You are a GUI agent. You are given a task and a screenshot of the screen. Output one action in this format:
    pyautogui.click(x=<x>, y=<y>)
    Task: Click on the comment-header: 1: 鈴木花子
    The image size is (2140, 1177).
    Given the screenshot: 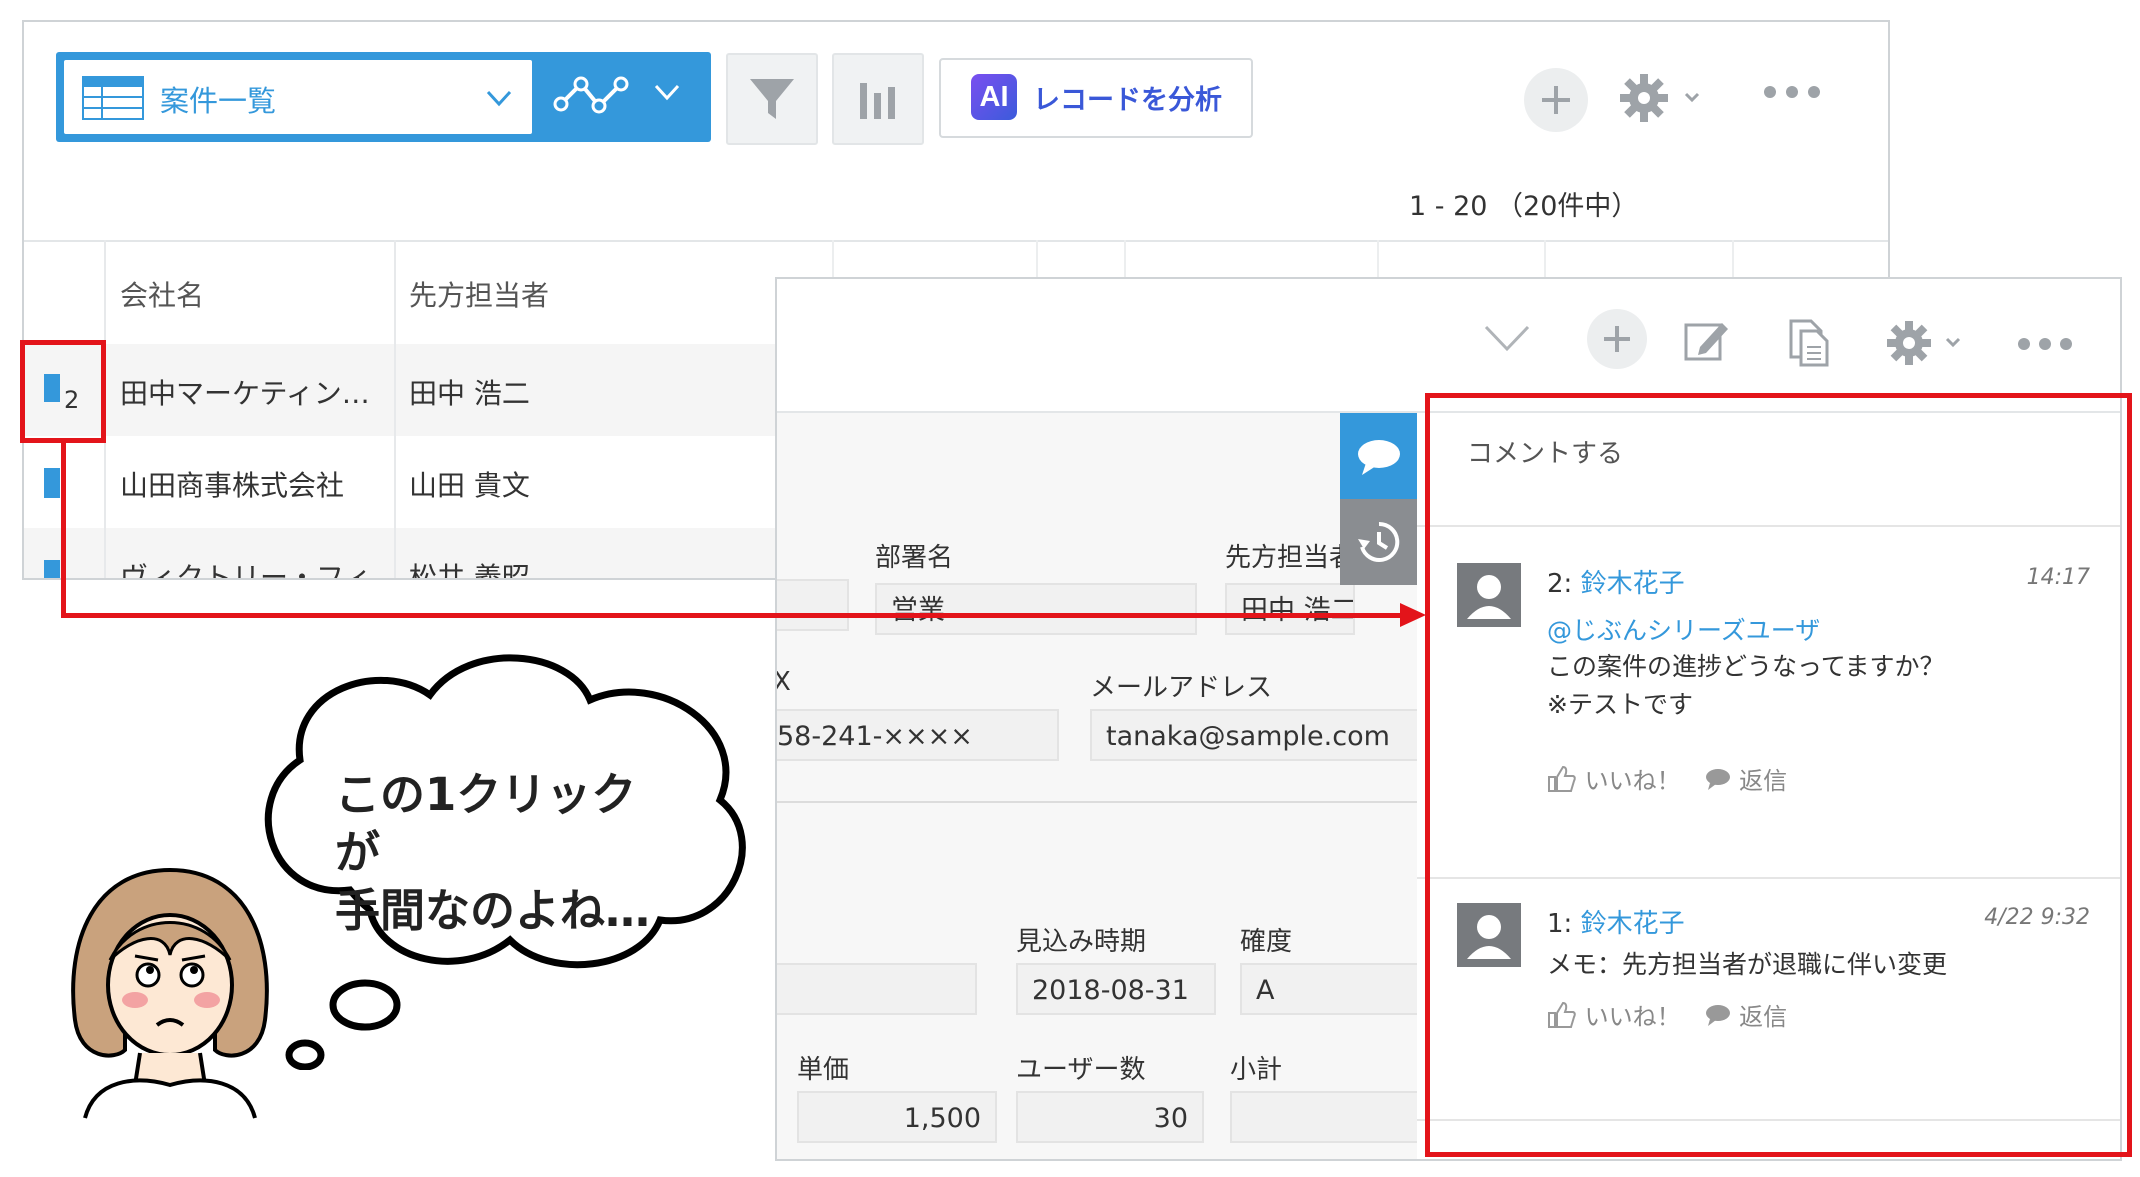 What is the action you would take?
    pyautogui.click(x=1616, y=921)
    